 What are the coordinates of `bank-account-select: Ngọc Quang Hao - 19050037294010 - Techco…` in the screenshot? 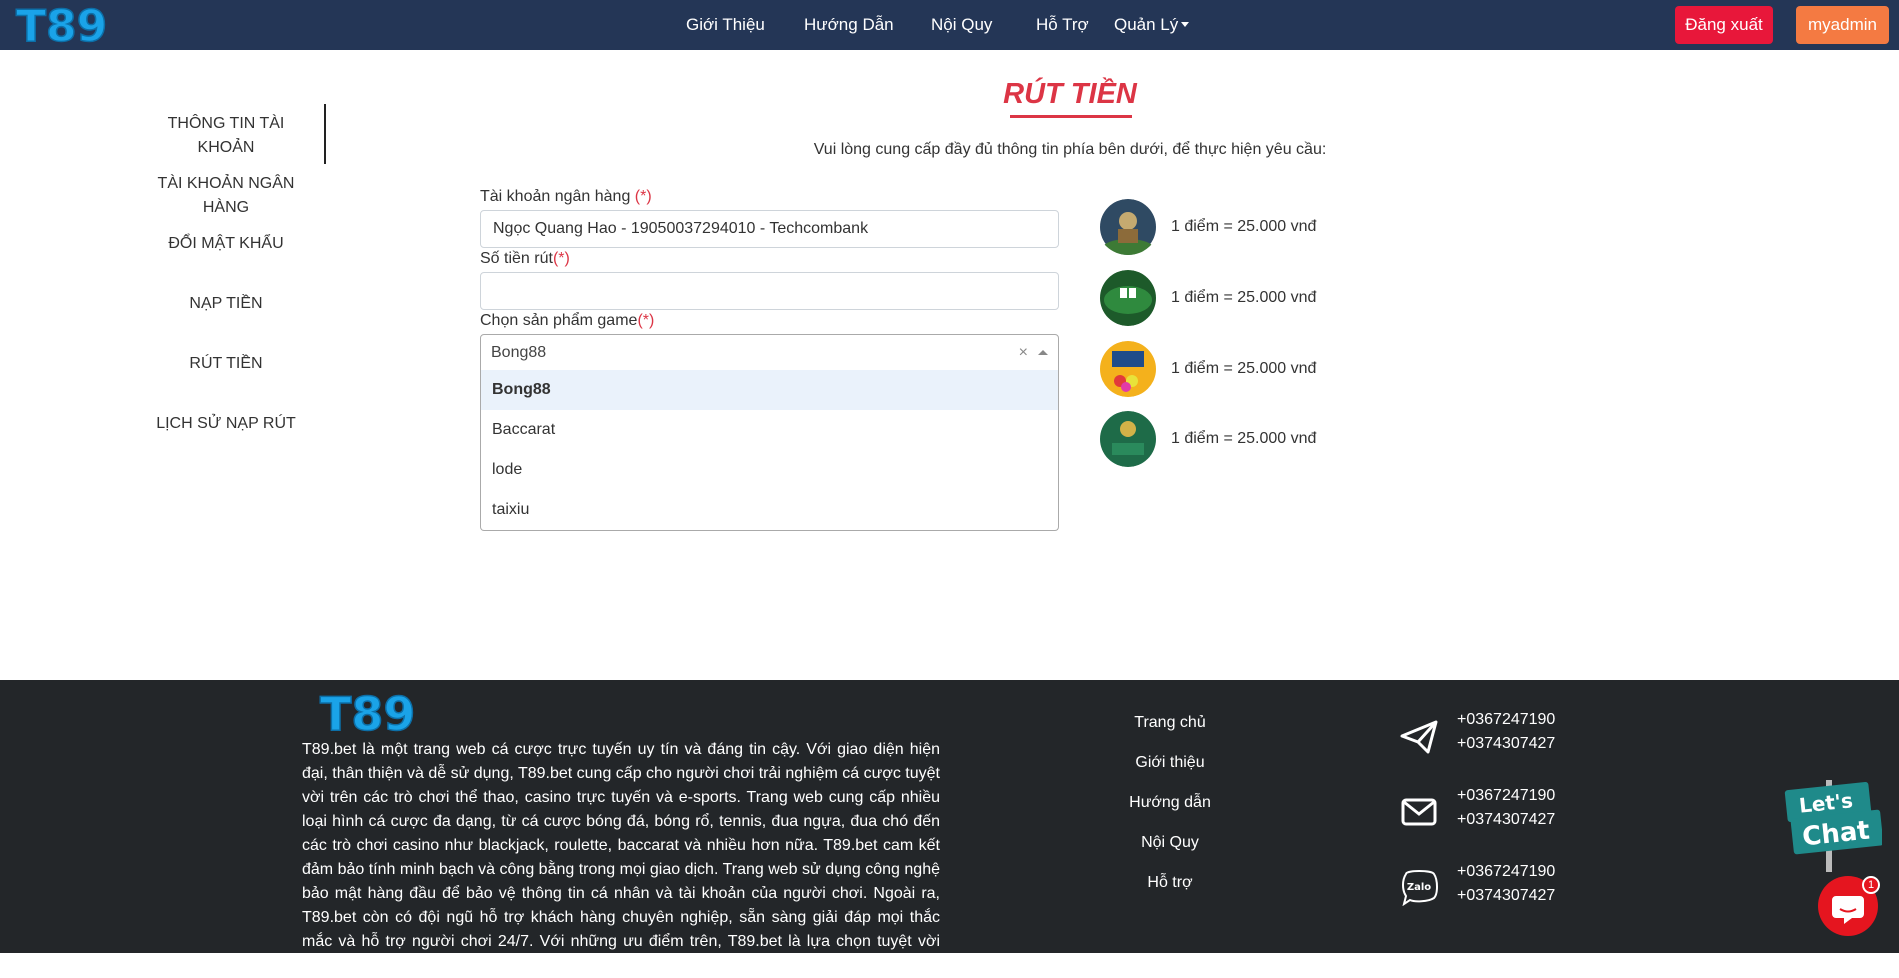 It's located at (769, 229).